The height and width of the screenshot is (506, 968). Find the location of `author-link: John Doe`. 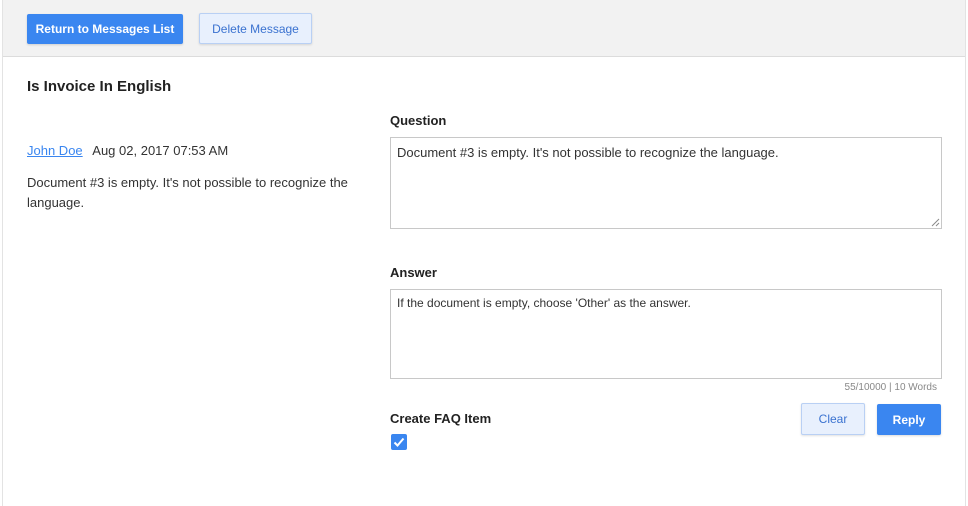

author-link: John Doe is located at coordinates (55, 150).